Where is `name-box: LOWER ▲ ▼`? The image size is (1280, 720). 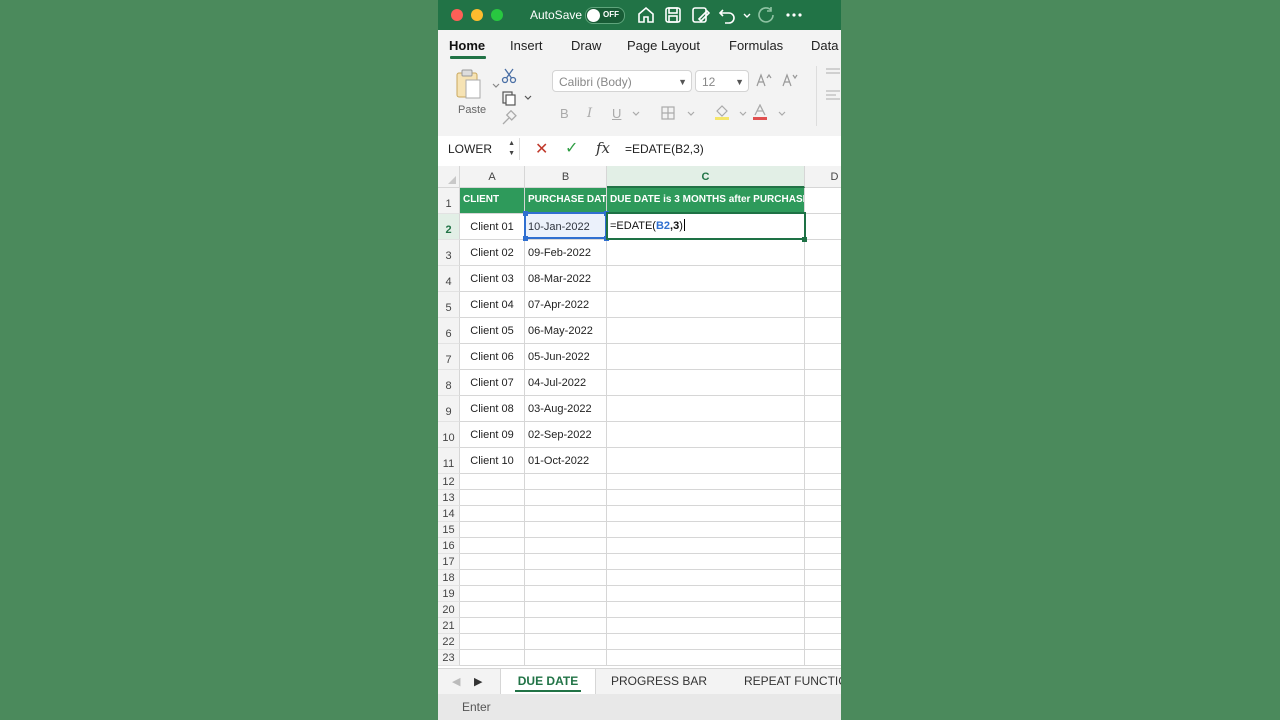 name-box: LOWER ▲ ▼ is located at coordinates (481, 149).